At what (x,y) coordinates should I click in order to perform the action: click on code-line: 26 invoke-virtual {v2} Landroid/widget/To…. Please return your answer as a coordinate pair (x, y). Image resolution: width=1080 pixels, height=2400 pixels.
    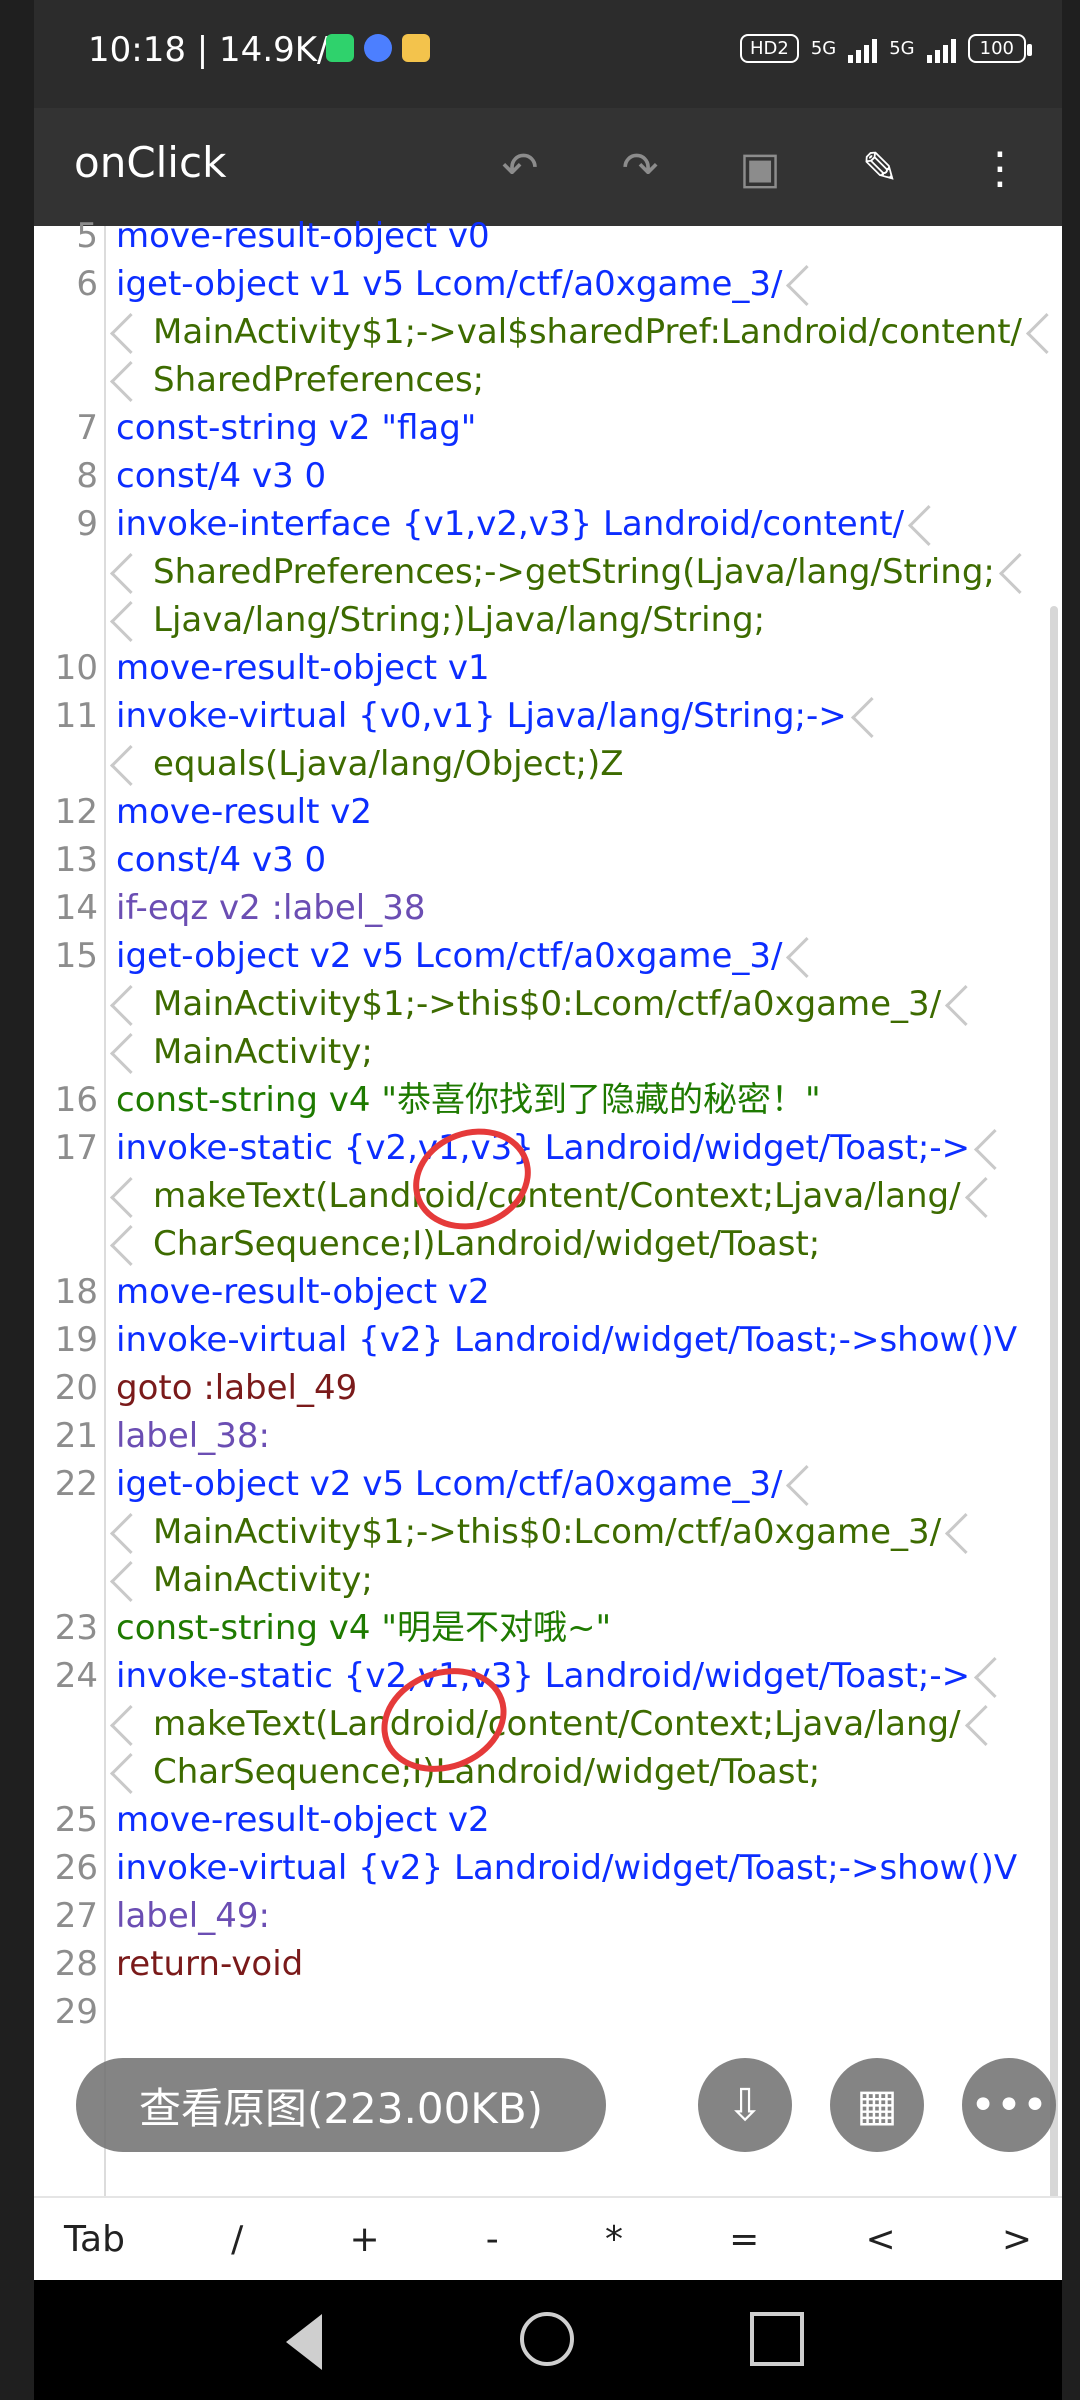
    Looking at the image, I should click on (548, 1868).